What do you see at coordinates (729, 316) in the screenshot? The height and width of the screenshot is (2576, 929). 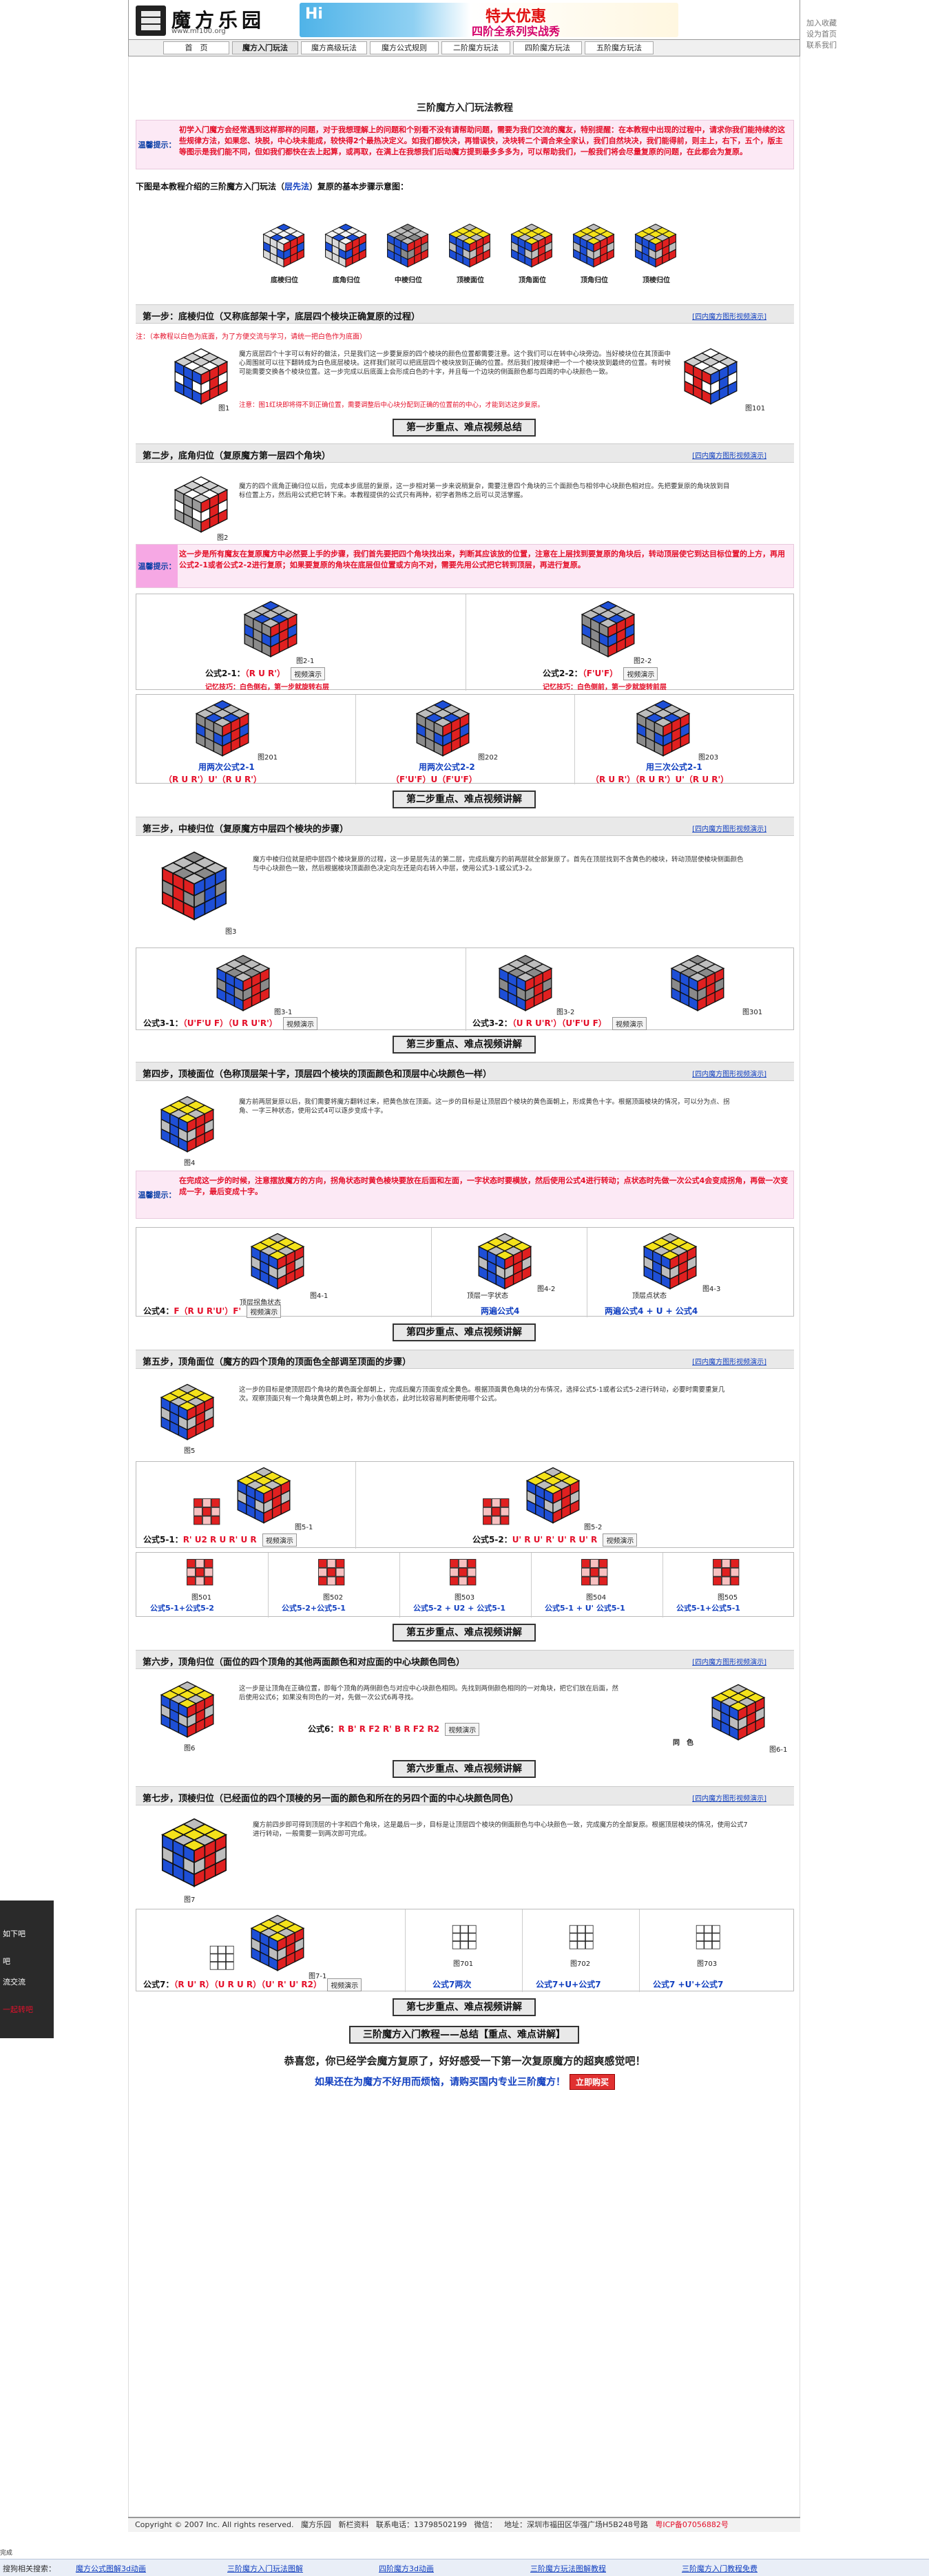 I see `step1-video-link: [四内魔方图形视频演示]` at bounding box center [729, 316].